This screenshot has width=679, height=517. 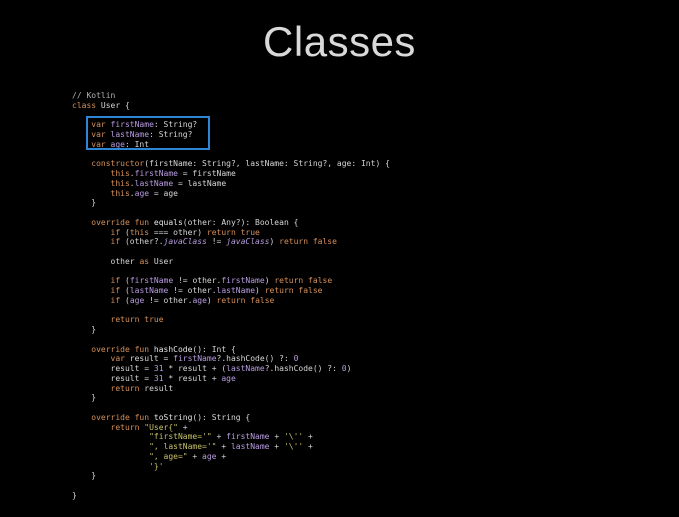 What do you see at coordinates (195, 368) in the screenshot?
I see `code-token: * result + (` at bounding box center [195, 368].